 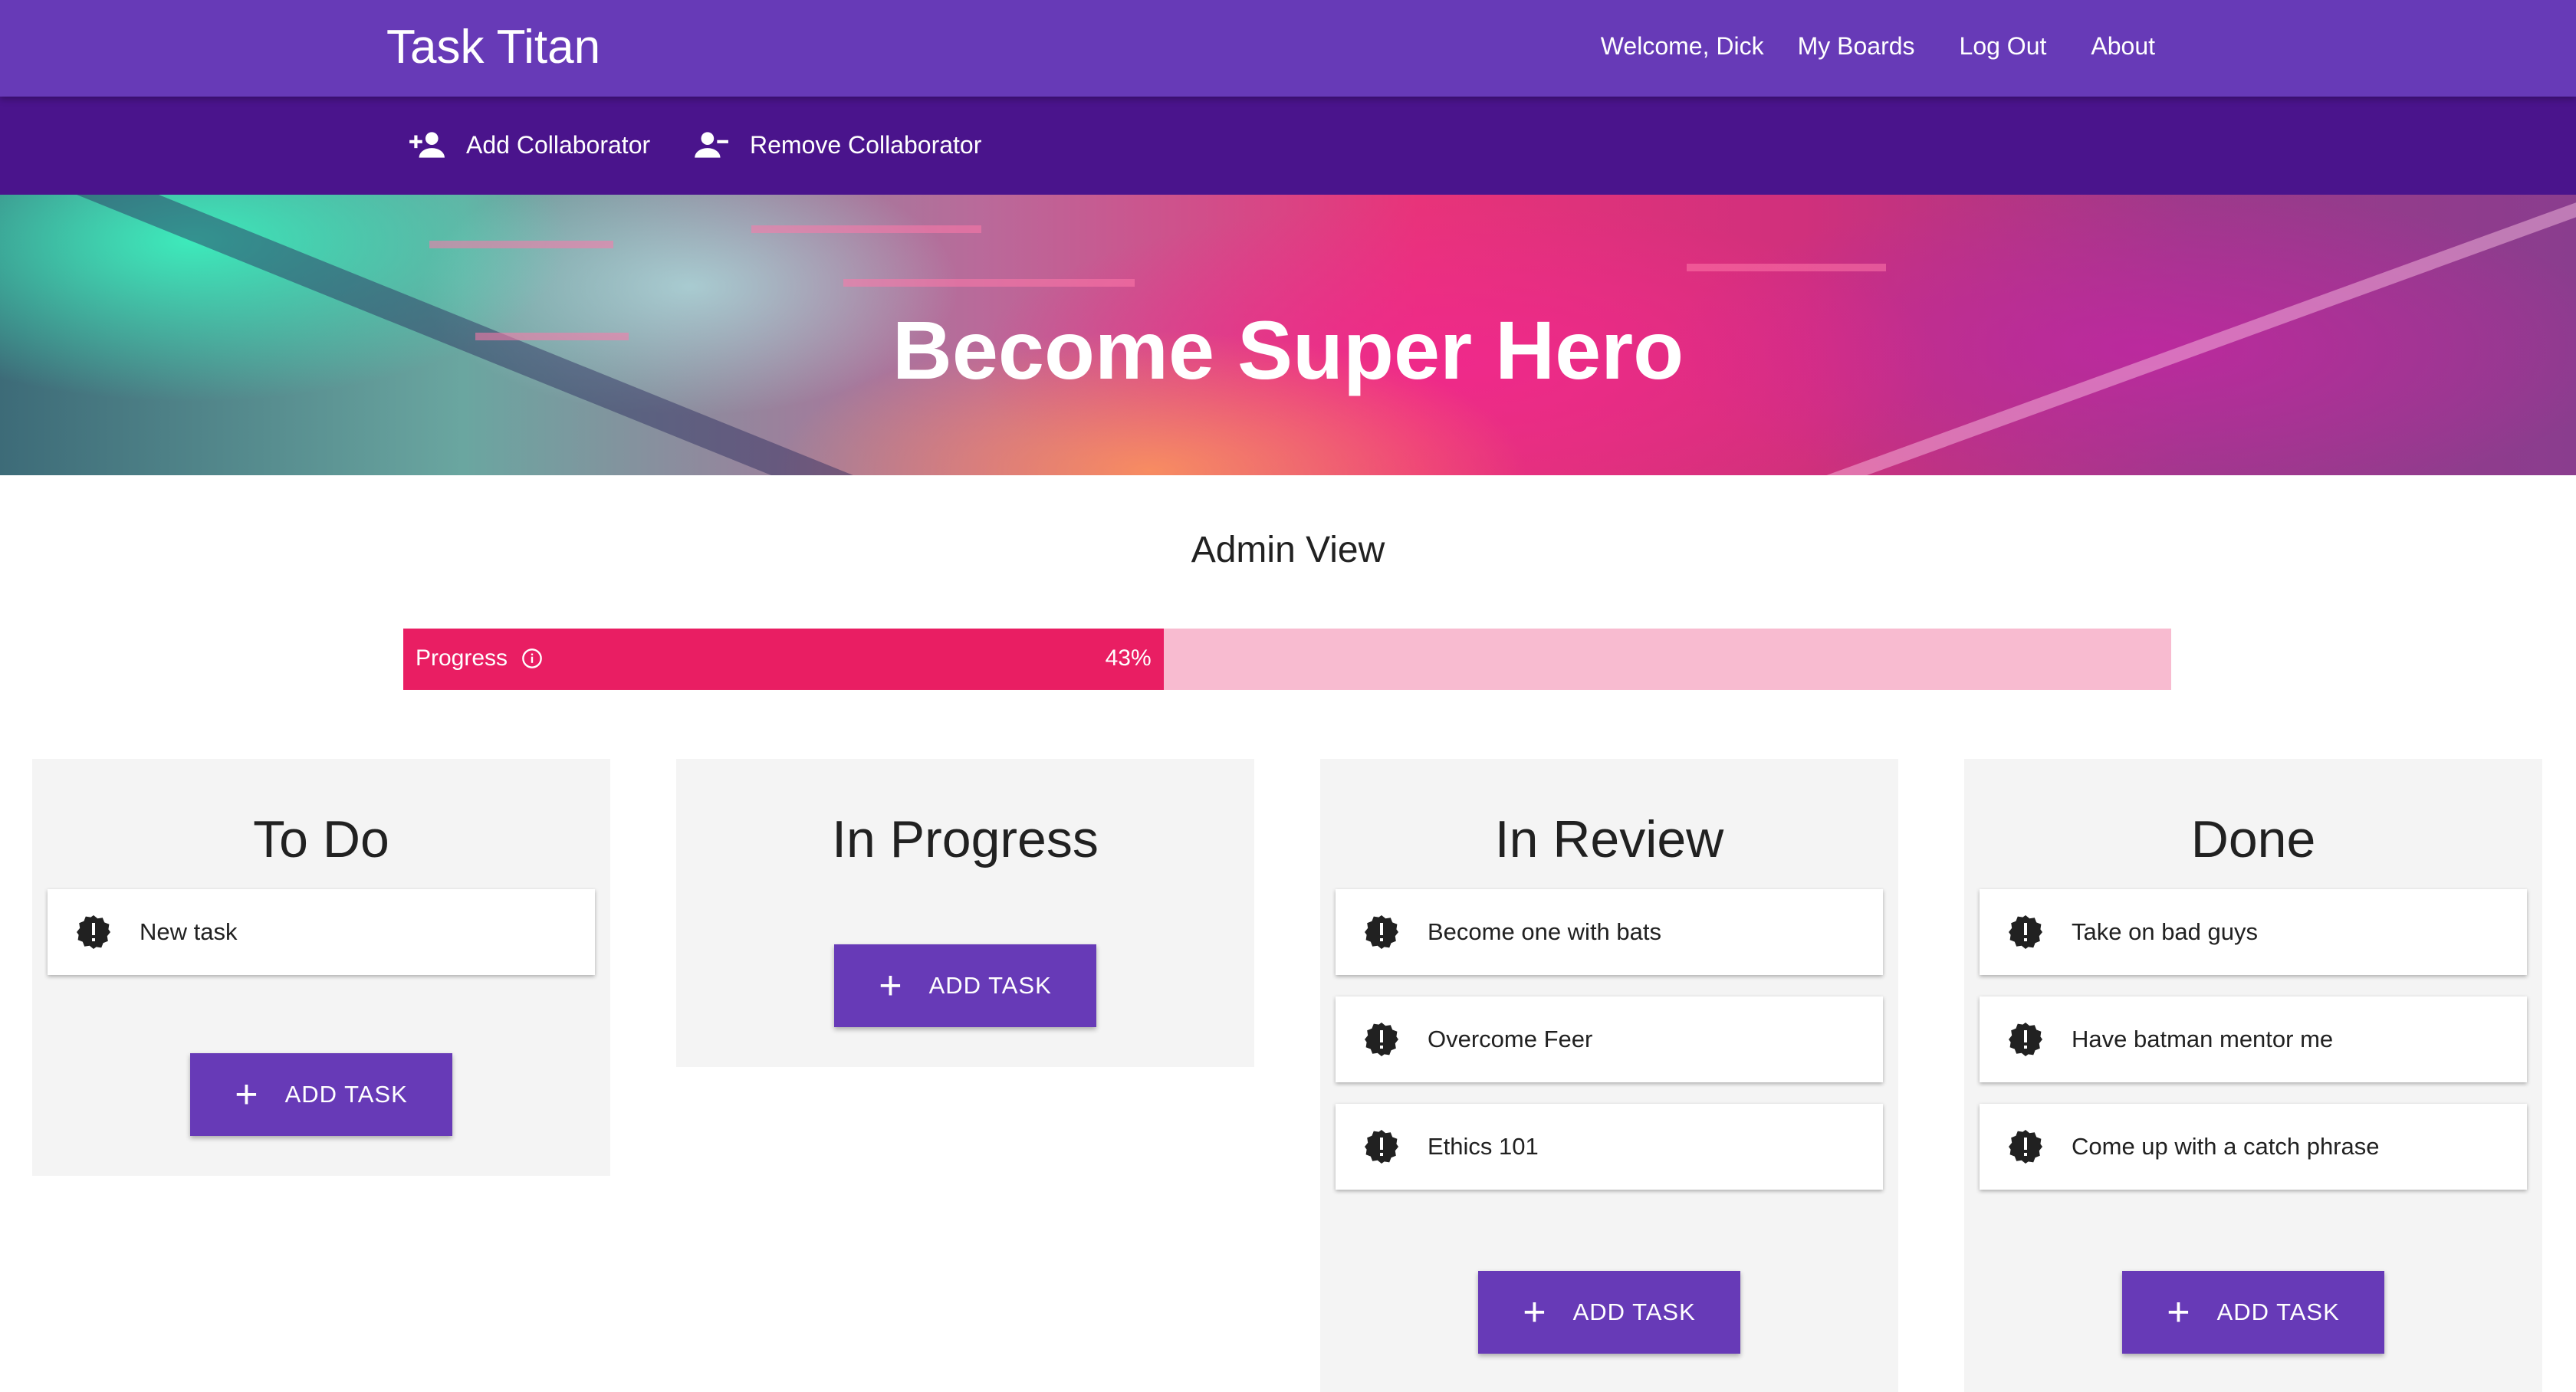 I want to click on progress-bar: Progress 43%, so click(x=1287, y=659).